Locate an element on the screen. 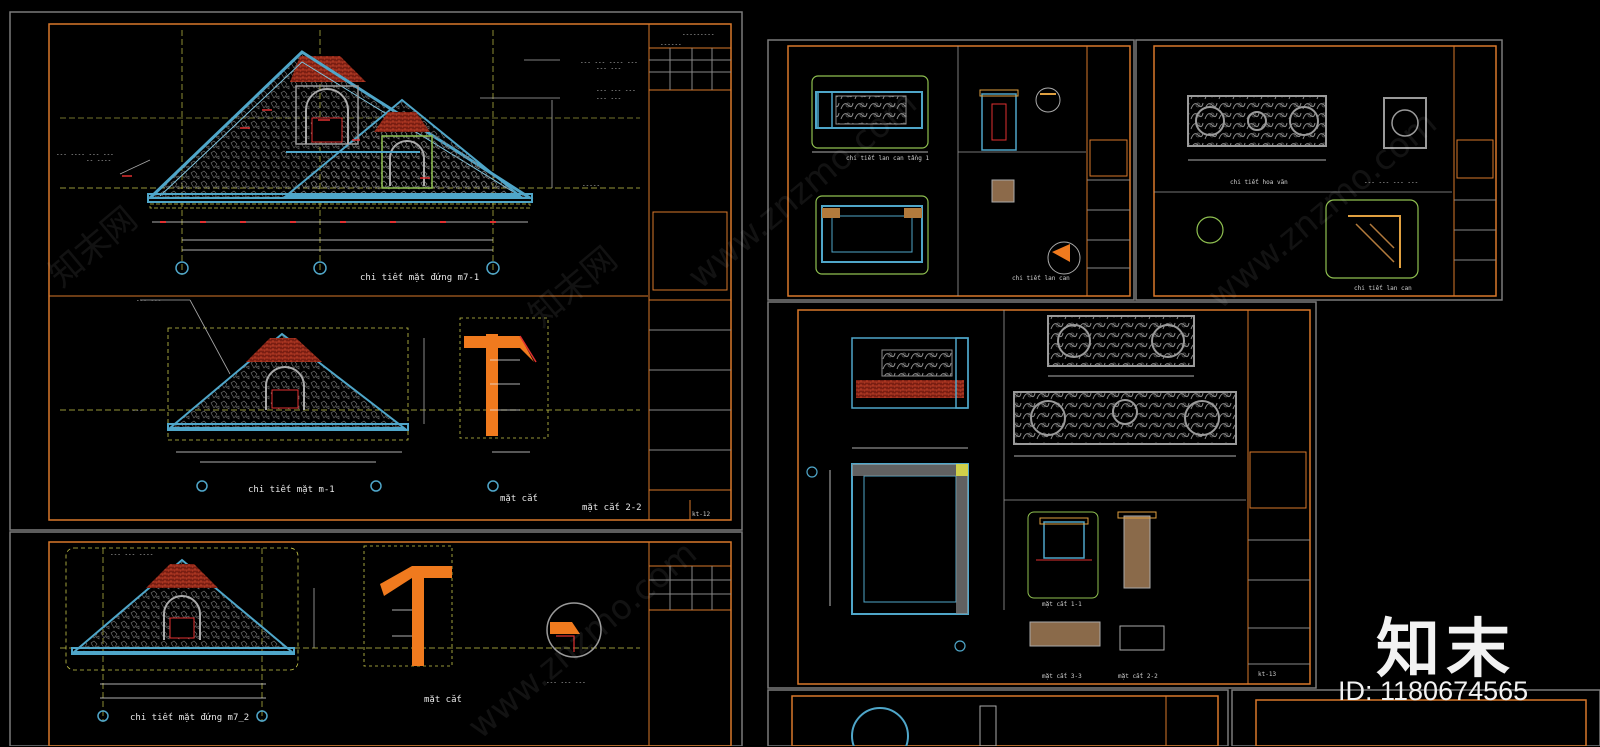 The width and height of the screenshot is (1600, 747). section-2-2-title: mặt cắt 2-2 is located at coordinates (612, 507).